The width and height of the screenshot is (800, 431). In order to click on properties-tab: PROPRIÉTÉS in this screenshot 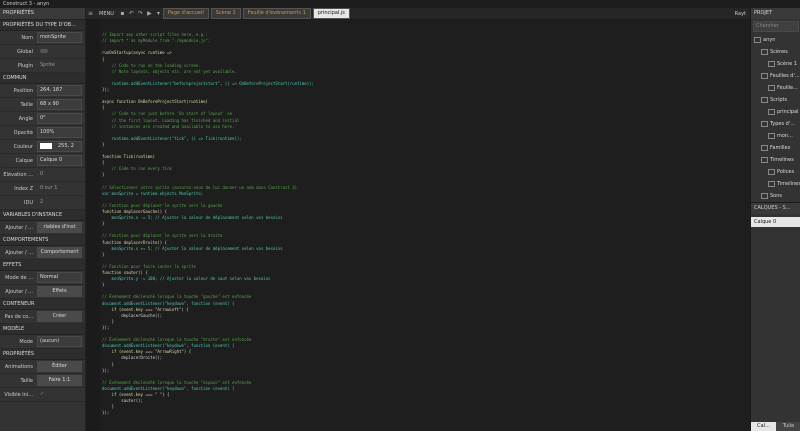, I will do `click(42, 14)`.